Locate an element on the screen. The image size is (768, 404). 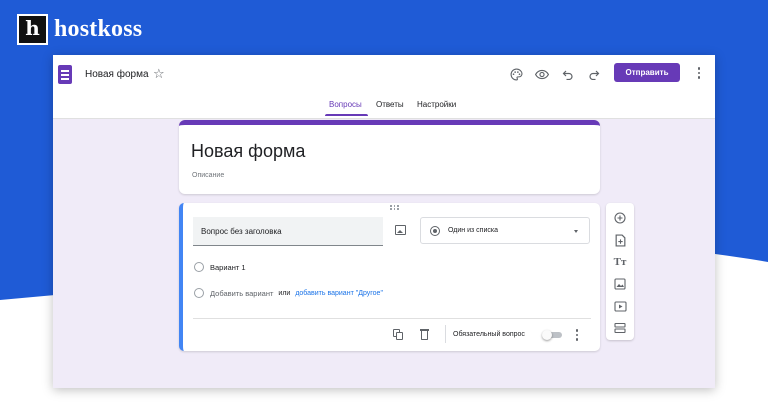
logo-letter: h is located at coordinates (32, 28).